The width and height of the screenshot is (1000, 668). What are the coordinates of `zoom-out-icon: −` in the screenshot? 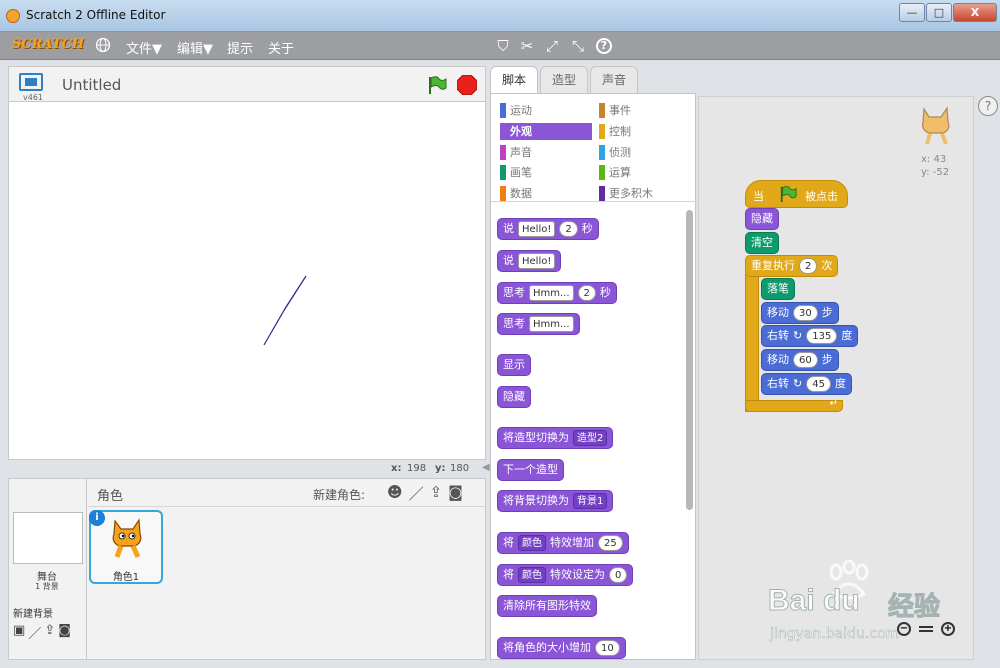 It's located at (904, 629).